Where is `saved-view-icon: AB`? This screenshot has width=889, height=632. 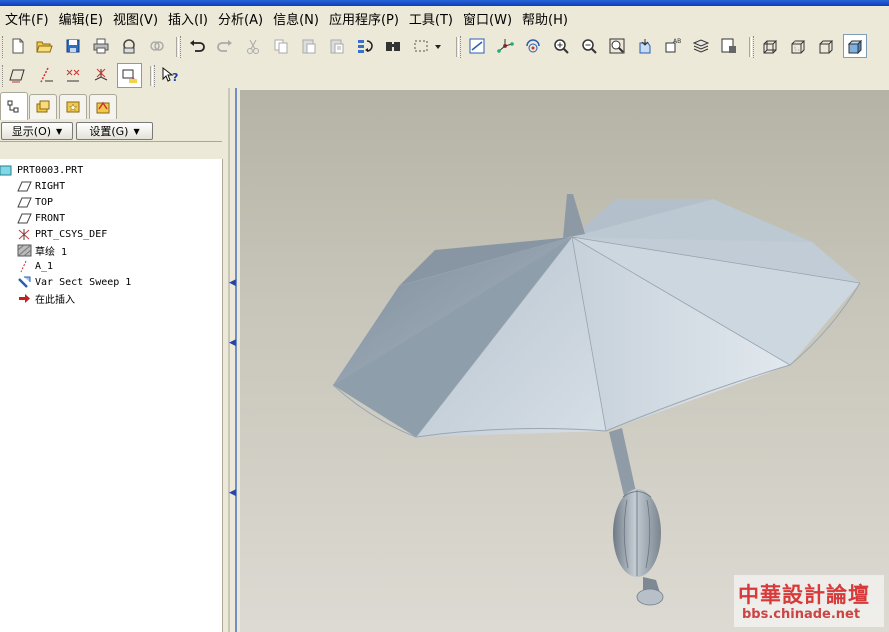
saved-view-icon: AB is located at coordinates (673, 46).